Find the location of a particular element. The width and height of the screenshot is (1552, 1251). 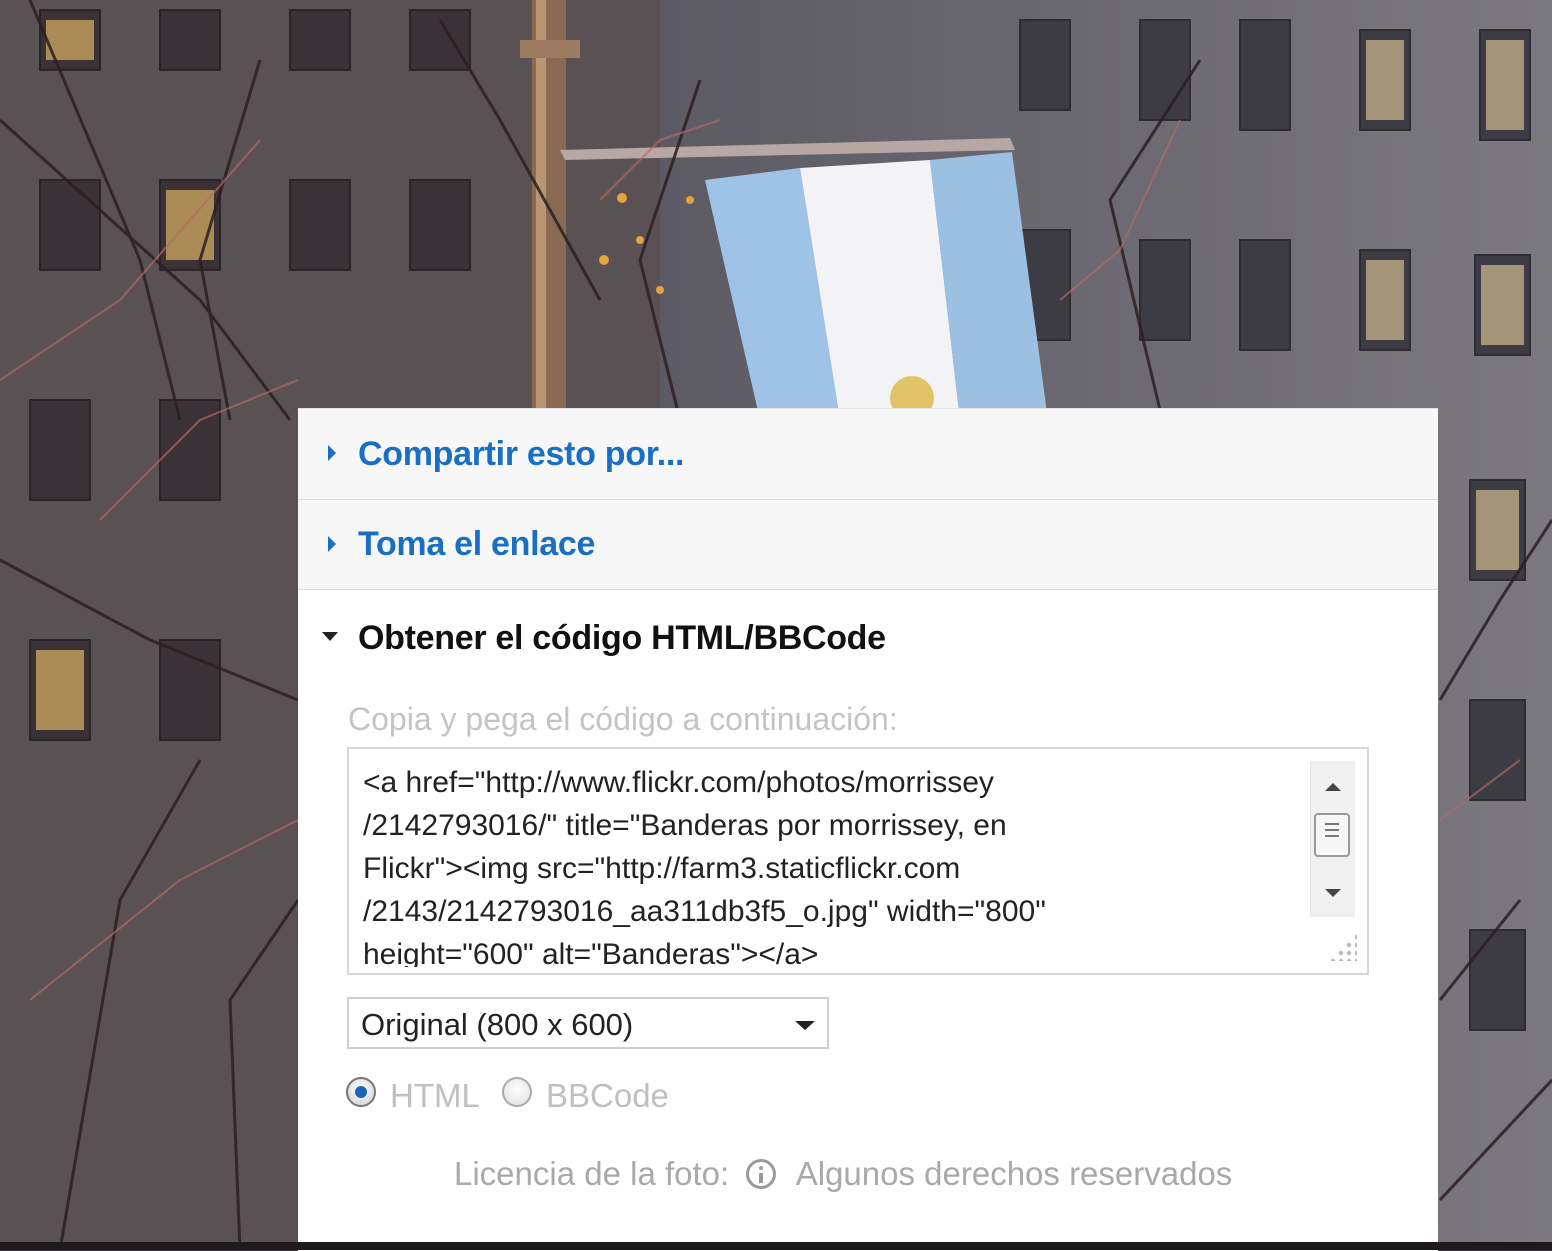

accordion-link: Toma el enlace is located at coordinates (868, 545).